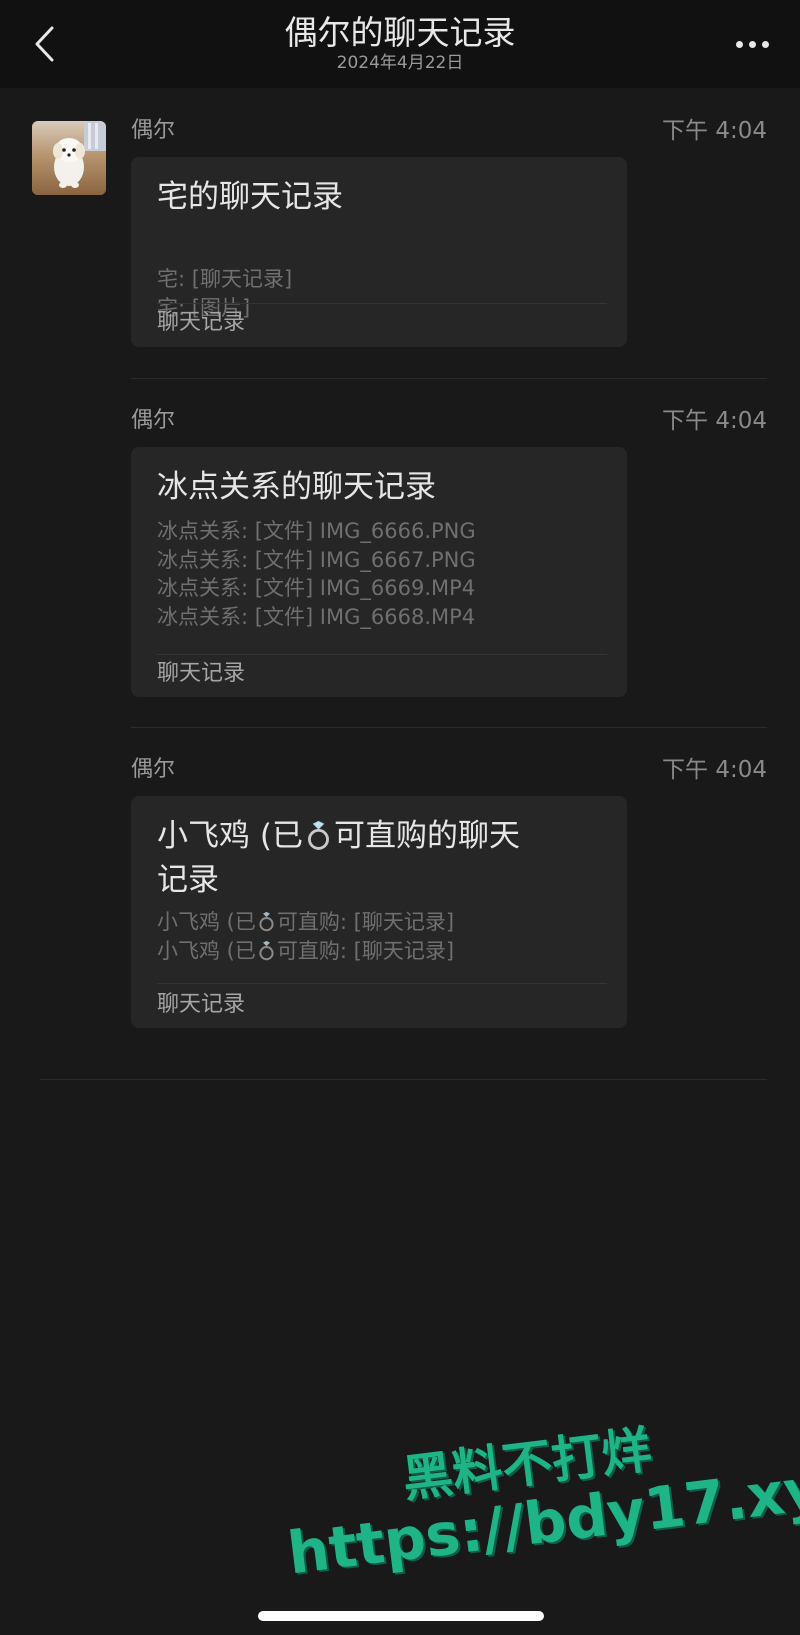 This screenshot has width=800, height=1635. Describe the element at coordinates (400, 32) in the screenshot. I see `page-title: 偶尔的聊天记录` at that location.